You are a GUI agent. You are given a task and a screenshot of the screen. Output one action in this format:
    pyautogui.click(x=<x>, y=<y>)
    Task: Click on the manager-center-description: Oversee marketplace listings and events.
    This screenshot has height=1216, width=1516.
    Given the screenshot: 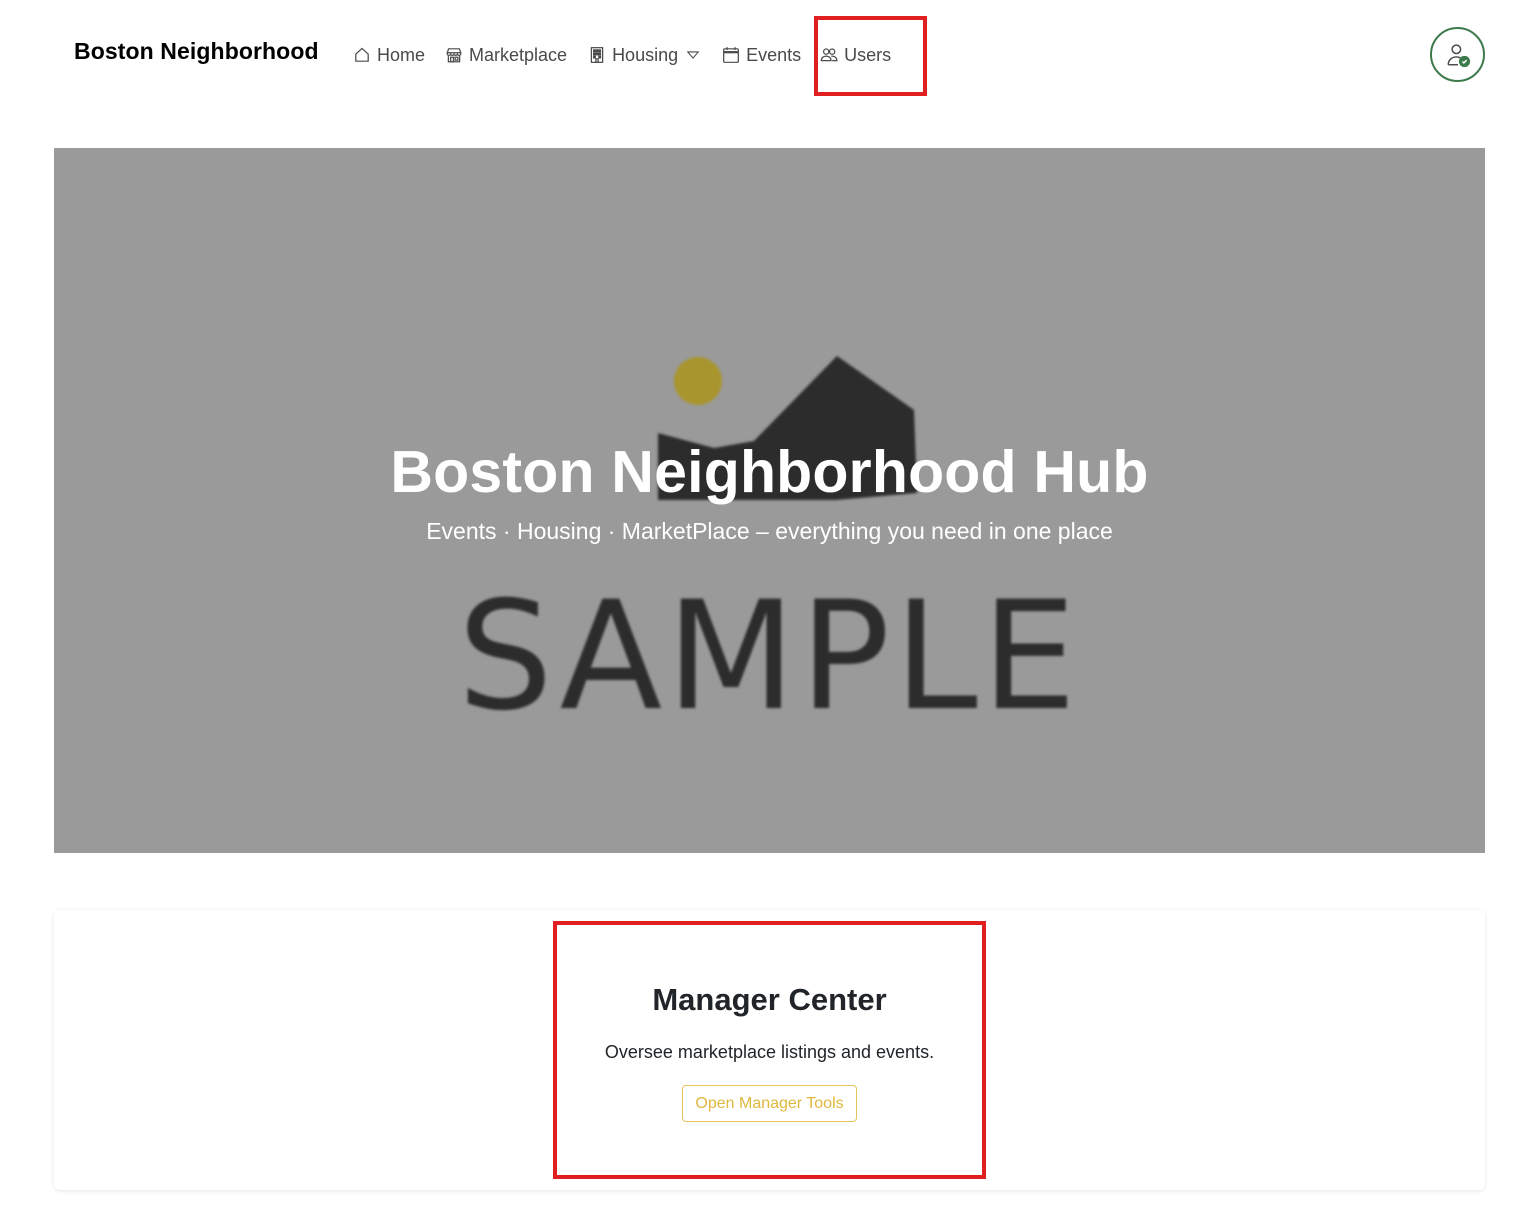 What is the action you would take?
    pyautogui.click(x=769, y=1052)
    